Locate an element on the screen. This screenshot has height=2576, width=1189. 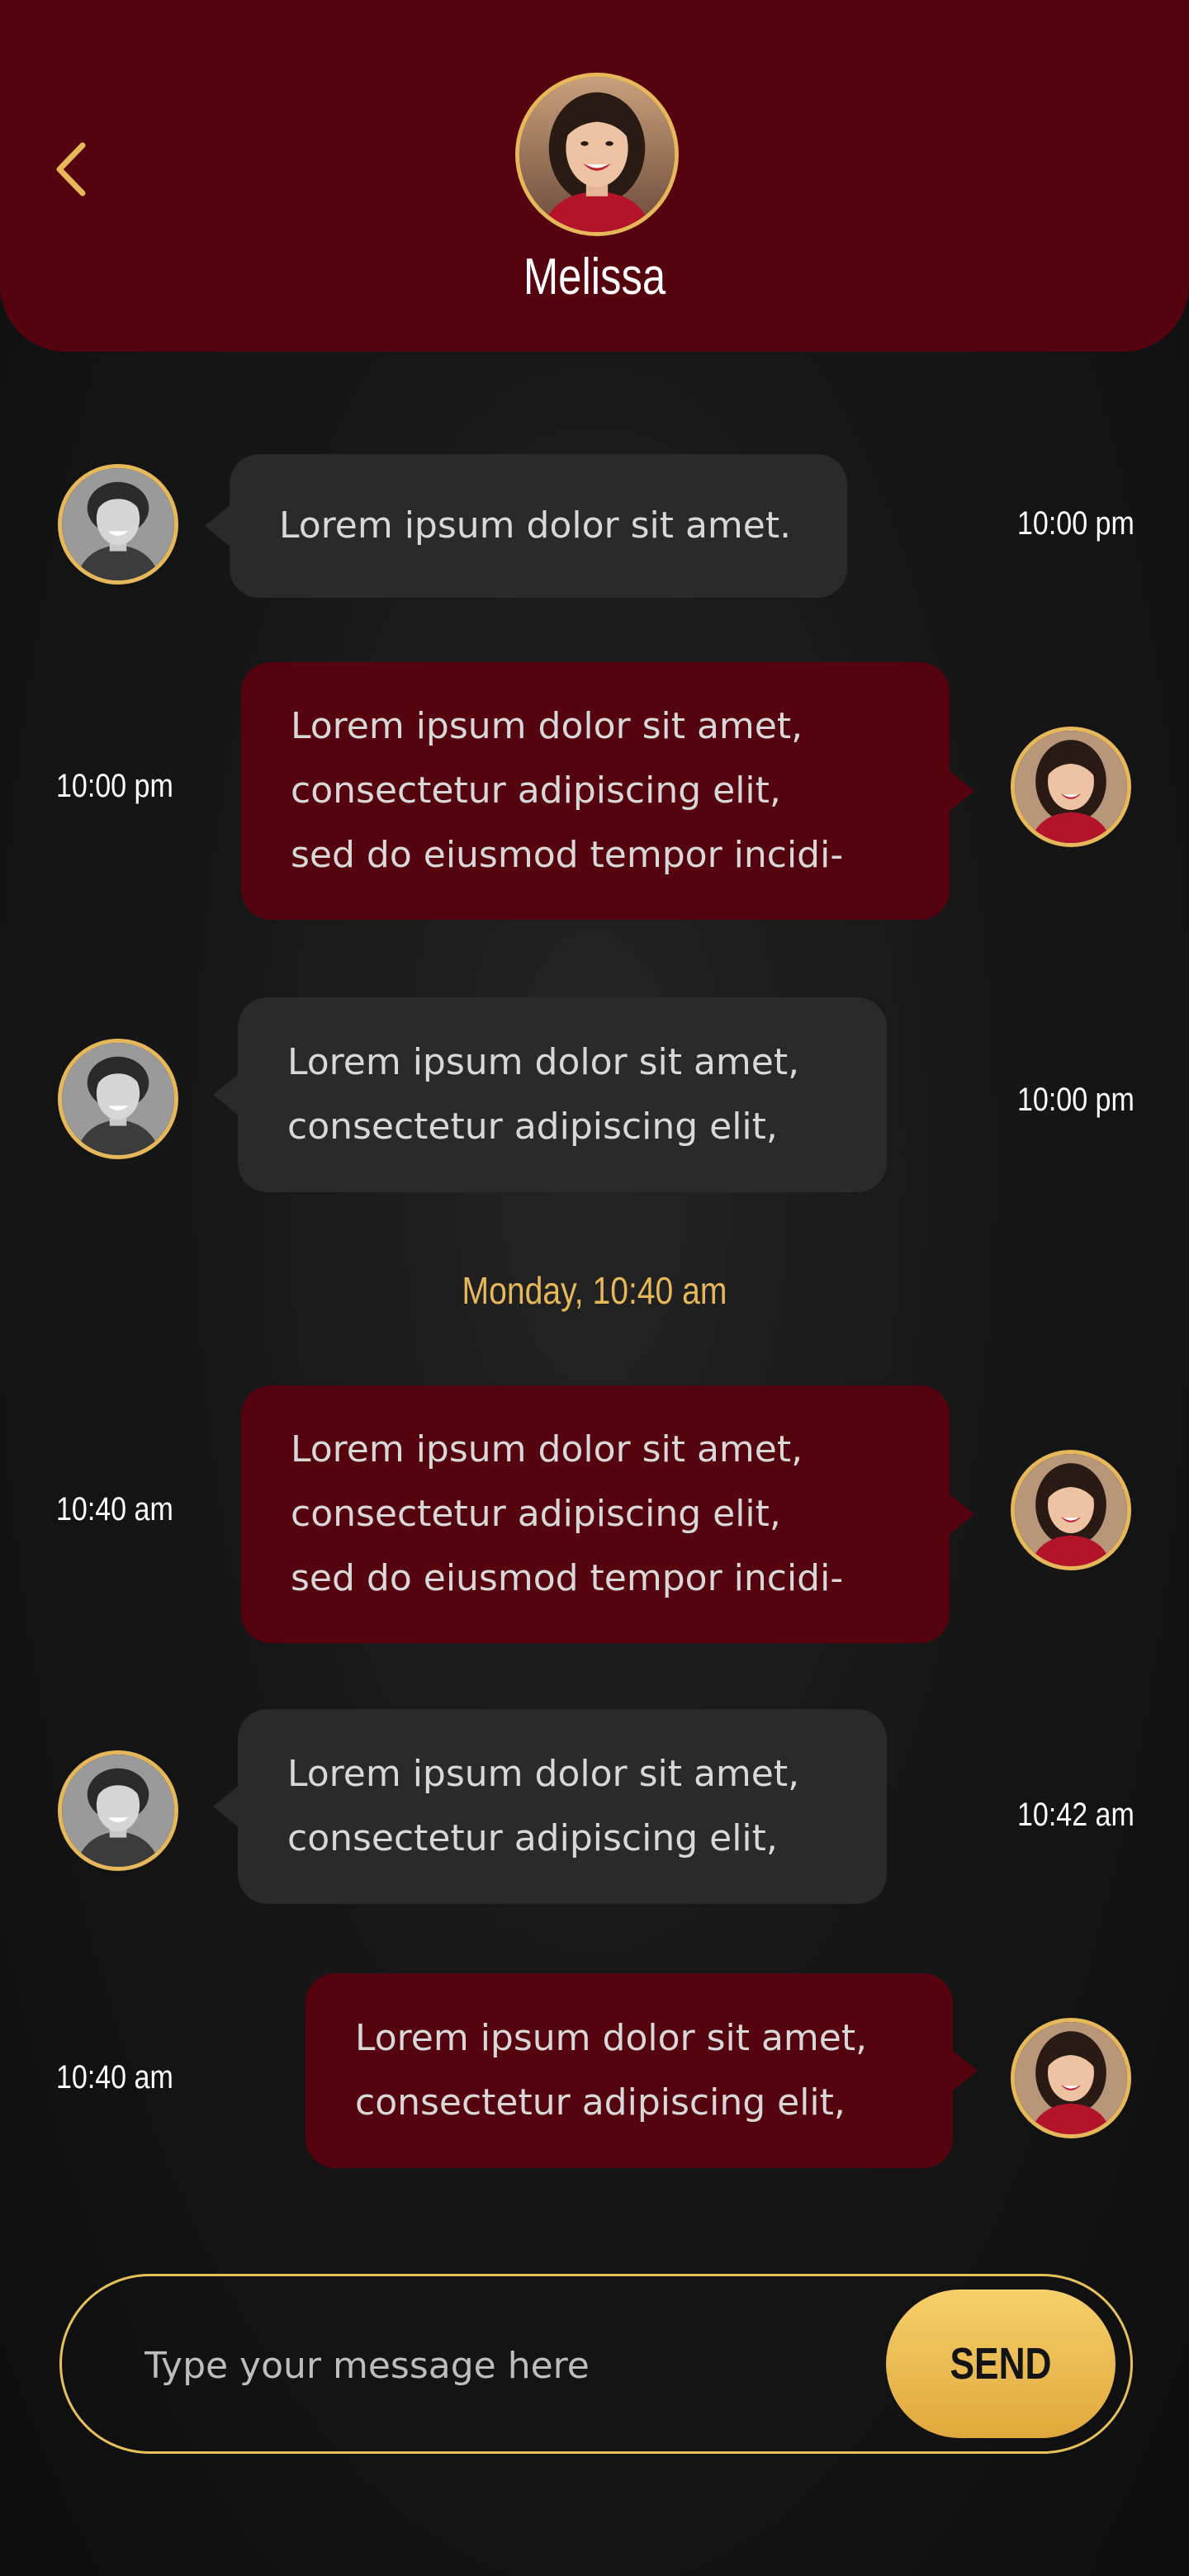
chat-header: Melissa is located at coordinates (594, 176).